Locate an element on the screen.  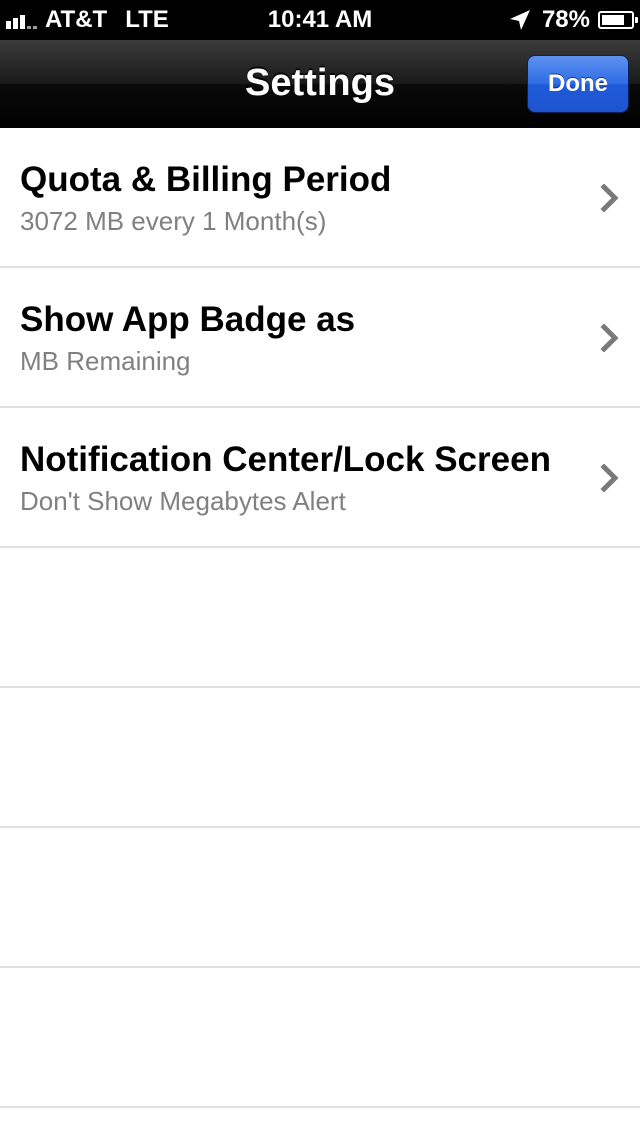
battery-fill is located at coordinates (613, 20).